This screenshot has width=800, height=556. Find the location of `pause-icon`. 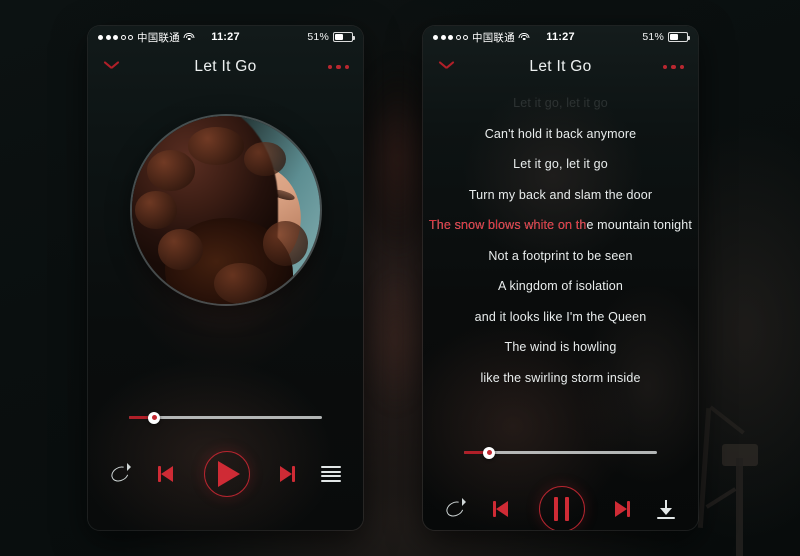

pause-icon is located at coordinates (561, 508).